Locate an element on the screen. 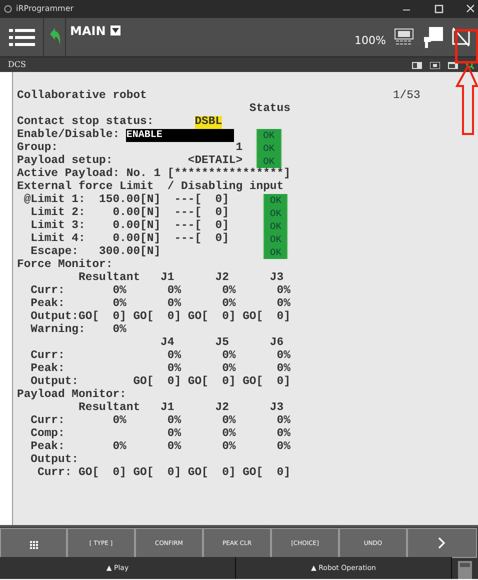 The image size is (478, 580). field-label: Enable/Disable: is located at coordinates (69, 135).